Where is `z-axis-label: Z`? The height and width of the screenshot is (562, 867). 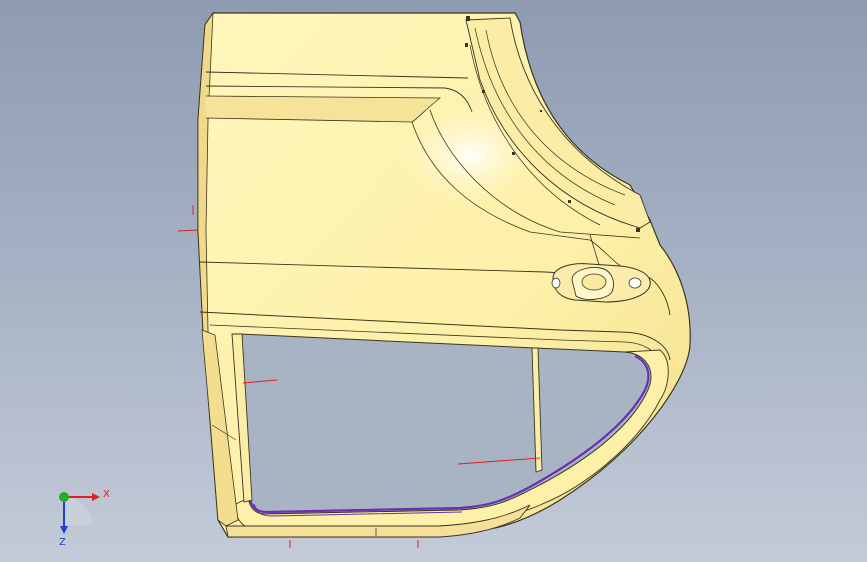 z-axis-label: Z is located at coordinates (62, 542).